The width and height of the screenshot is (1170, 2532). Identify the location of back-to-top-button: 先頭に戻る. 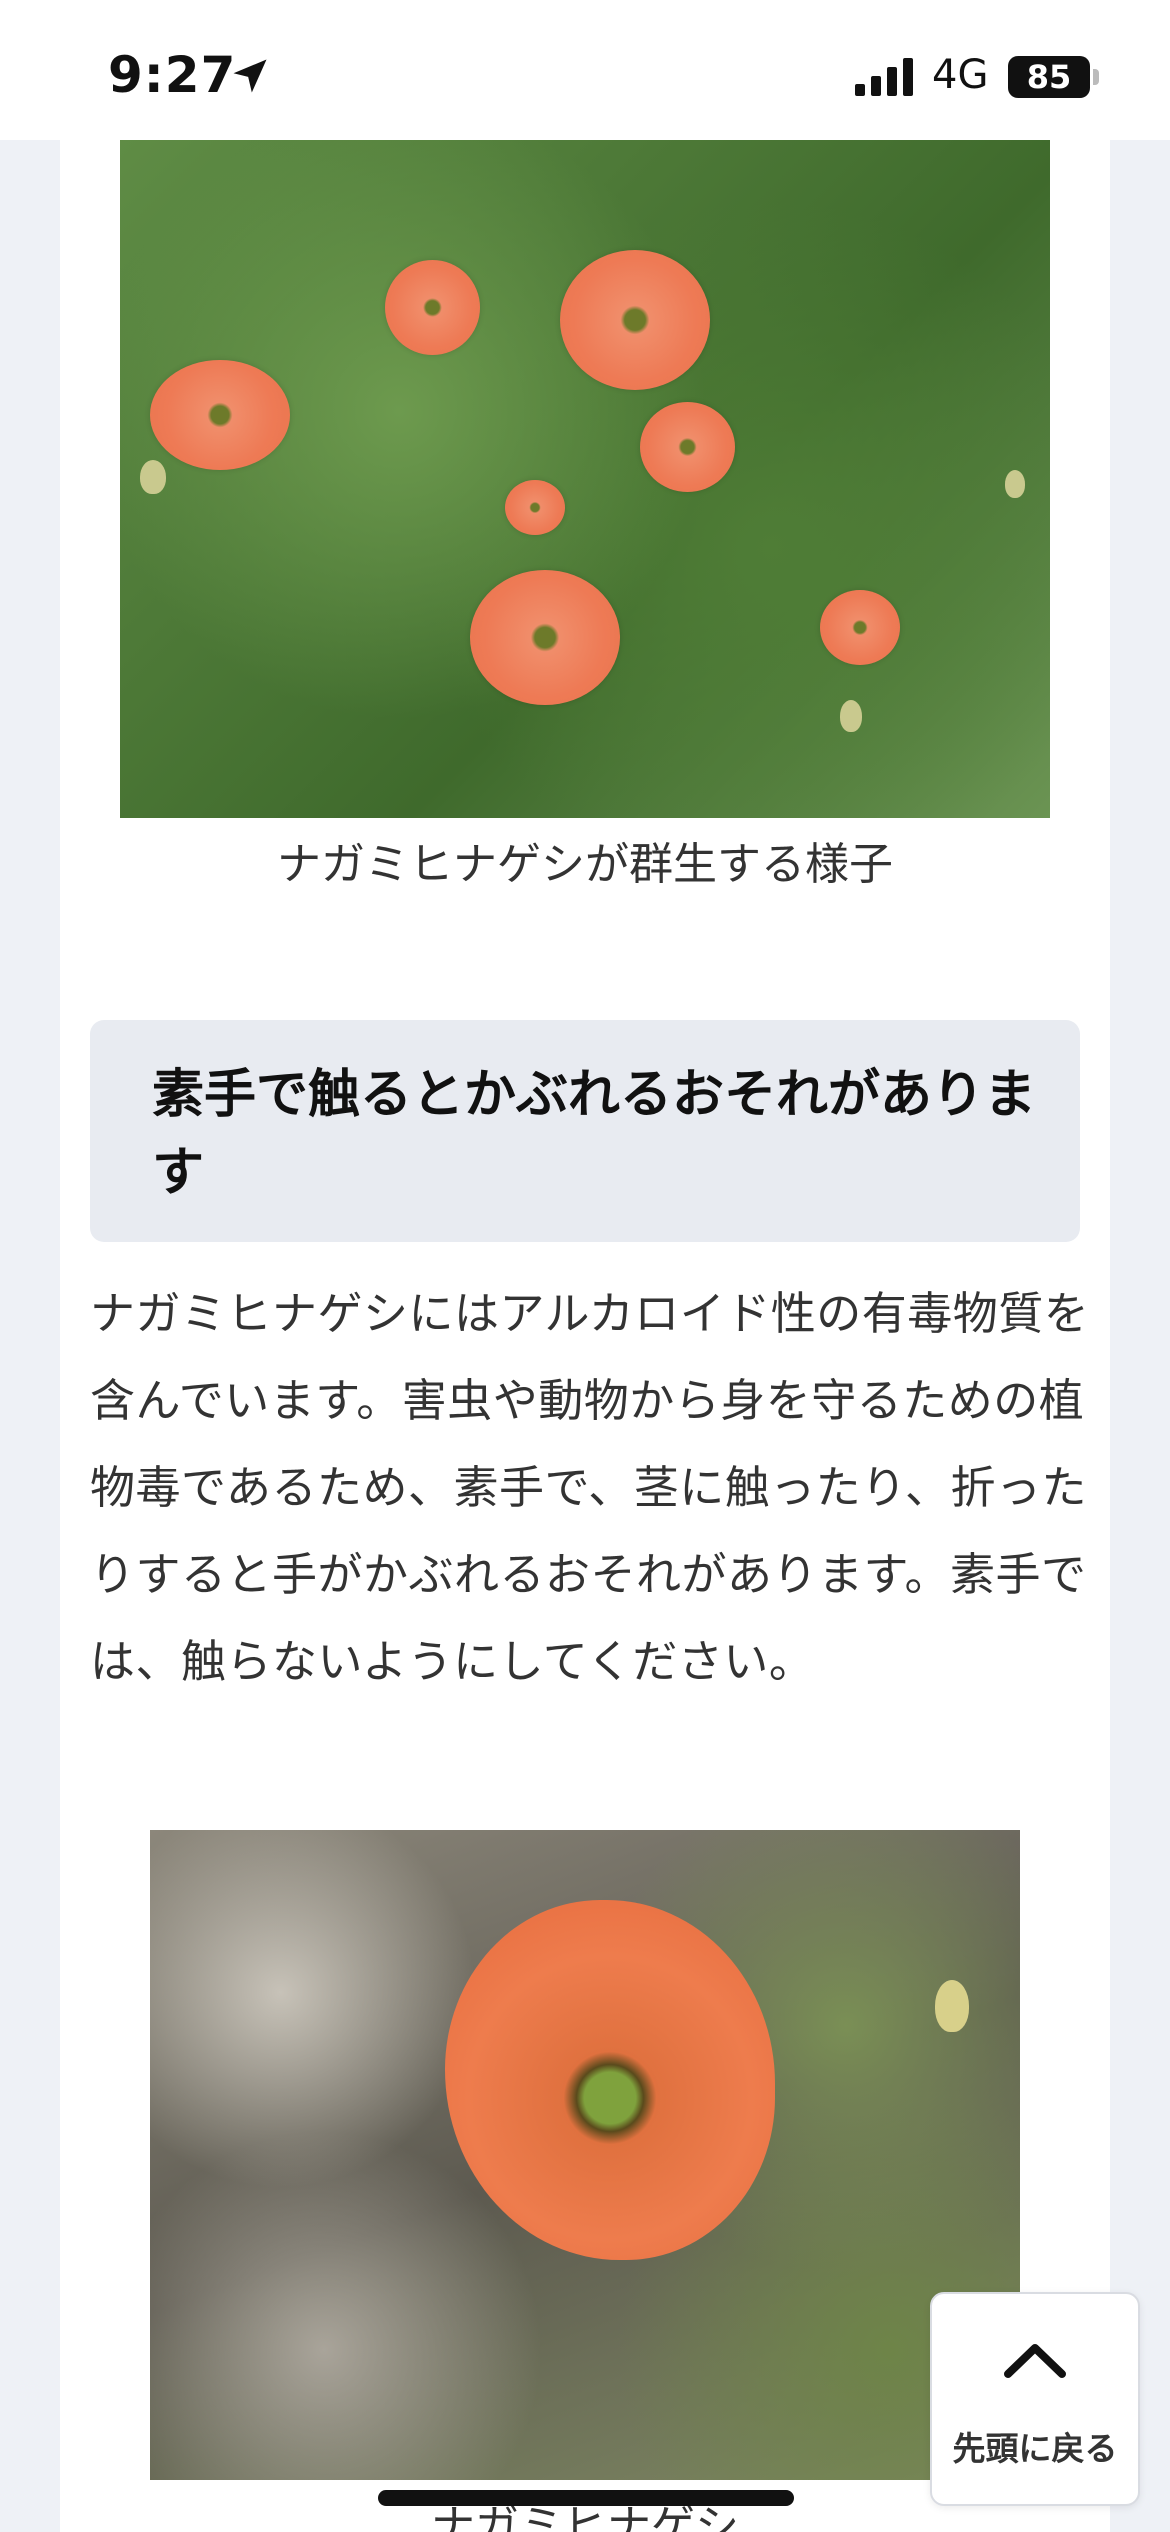
(1035, 2399).